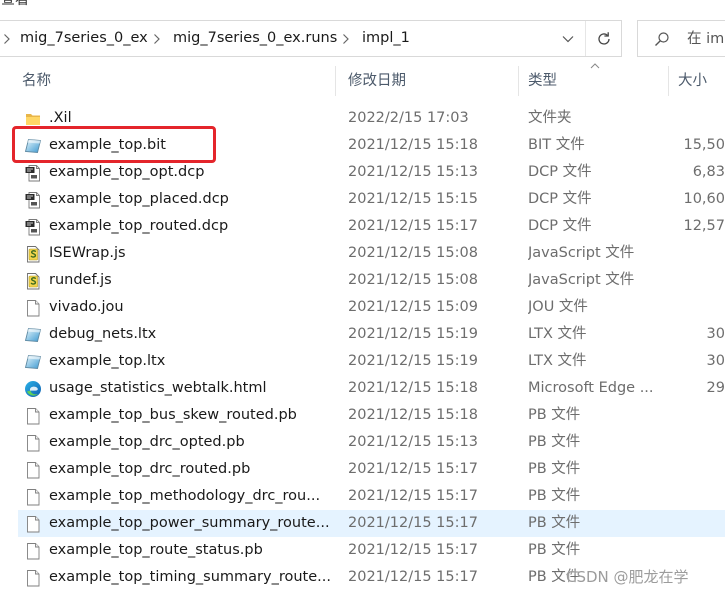 The height and width of the screenshot is (592, 725). What do you see at coordinates (173, 415) in the screenshot?
I see `file-name: example_top_bus_skew_routed.pb` at bounding box center [173, 415].